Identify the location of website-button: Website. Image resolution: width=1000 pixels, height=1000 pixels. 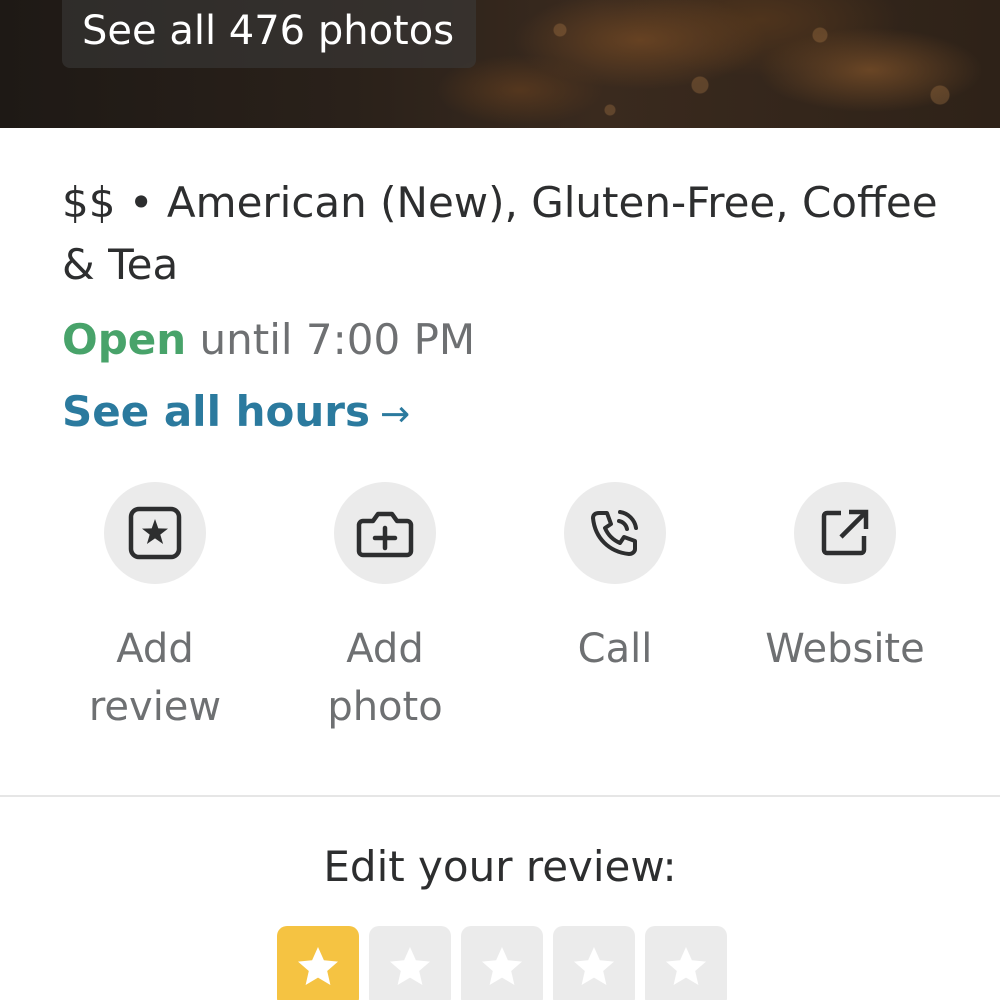
(845, 580).